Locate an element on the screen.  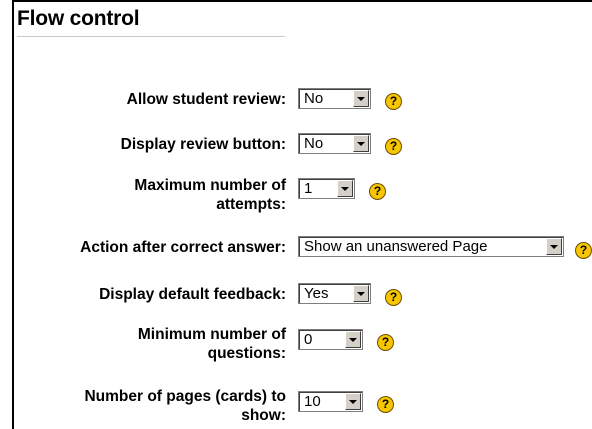
field-label: Display default feedback: is located at coordinates (192, 294).